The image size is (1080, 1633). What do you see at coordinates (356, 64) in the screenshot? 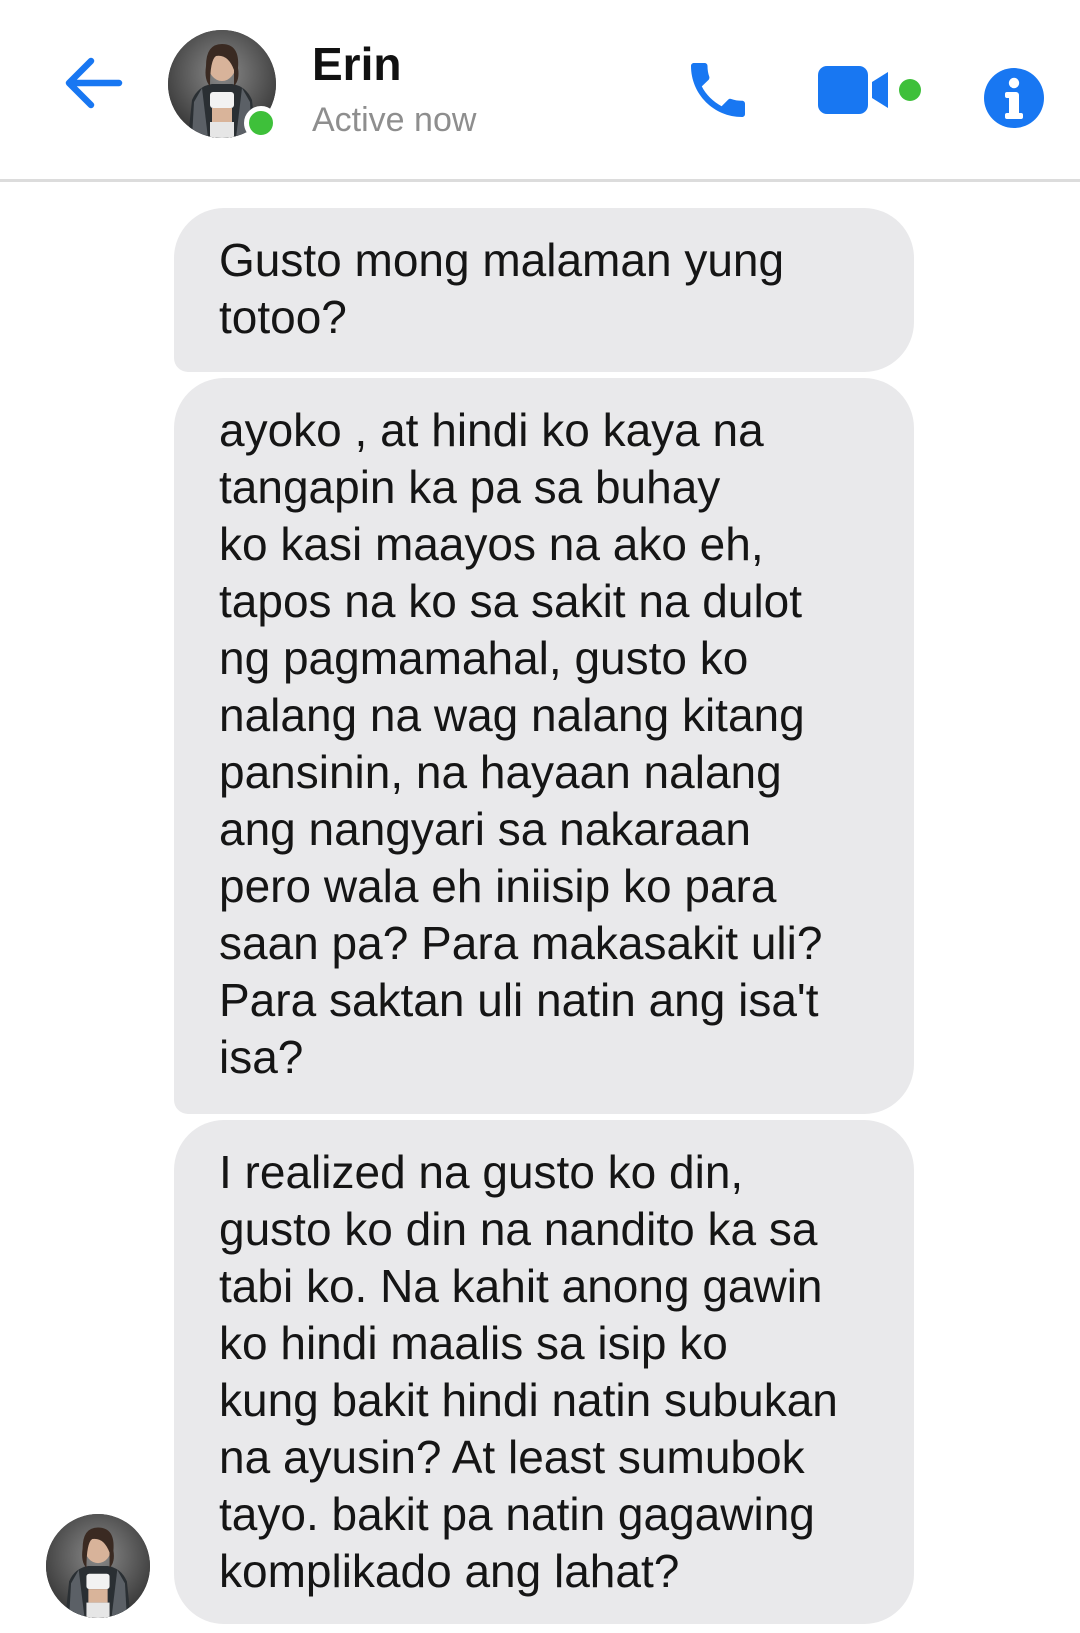
I see `contact-name: Erin` at bounding box center [356, 64].